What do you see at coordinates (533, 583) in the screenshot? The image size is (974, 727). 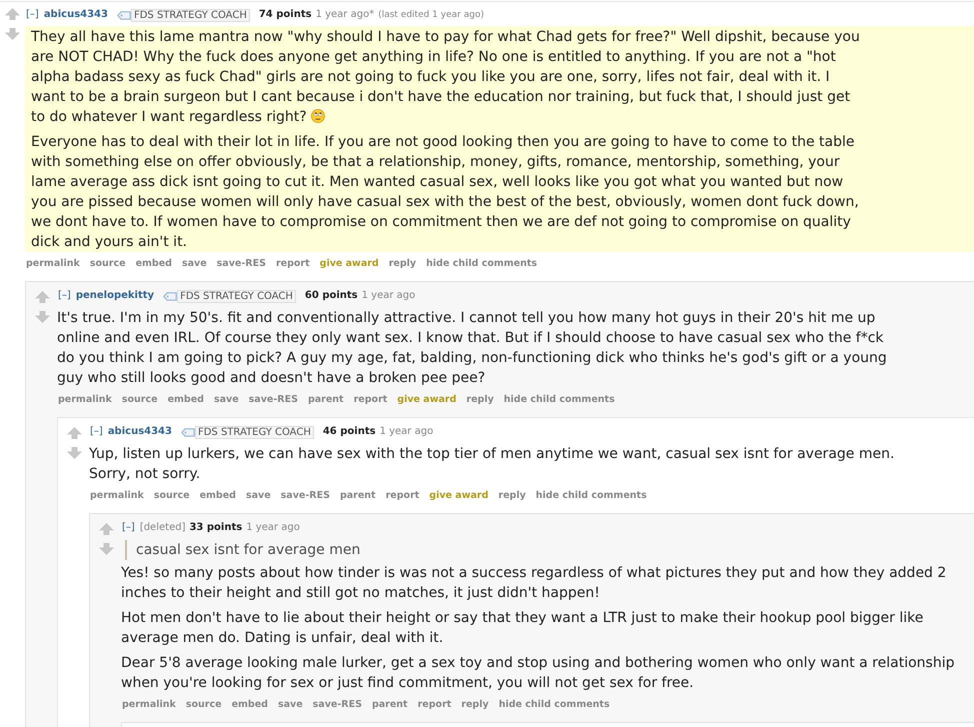 I see `comment-text: Yes! so many posts about how tinder is was not a success regardless of what pictures they put and how they added 2 inches to their height and still got no matches, it just didn't happen!` at bounding box center [533, 583].